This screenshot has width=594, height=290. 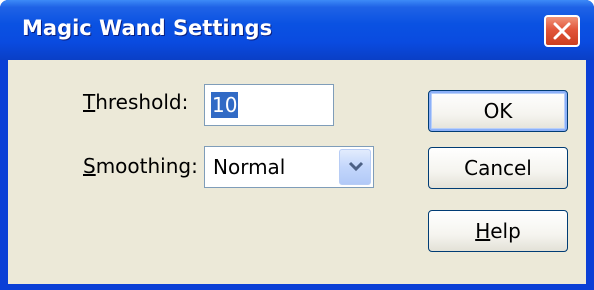 I want to click on close-button, so click(x=562, y=31).